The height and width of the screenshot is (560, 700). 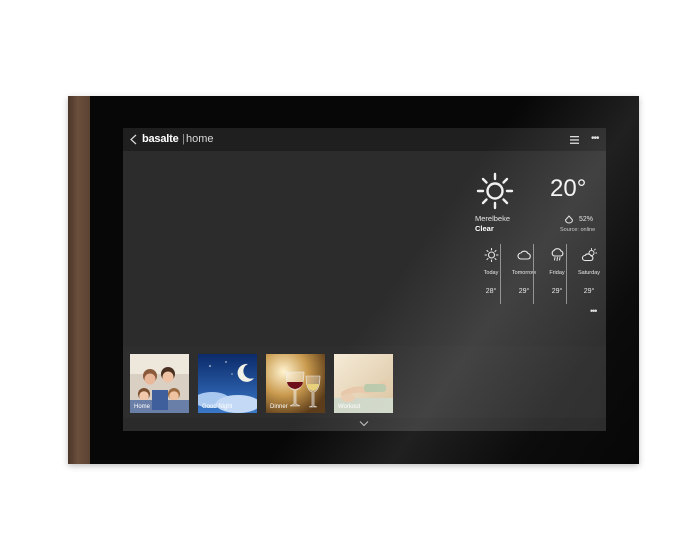 I want to click on current-temperature: 20°, so click(x=568, y=188).